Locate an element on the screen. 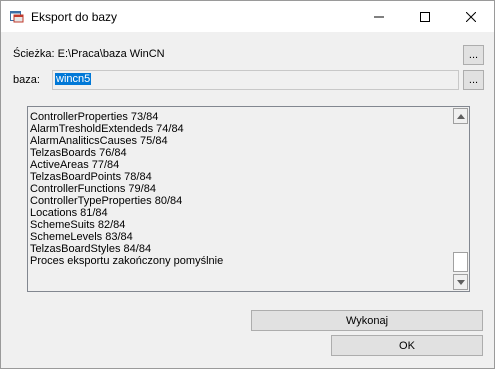  log-line: Locations 81/84 is located at coordinates (69, 213).